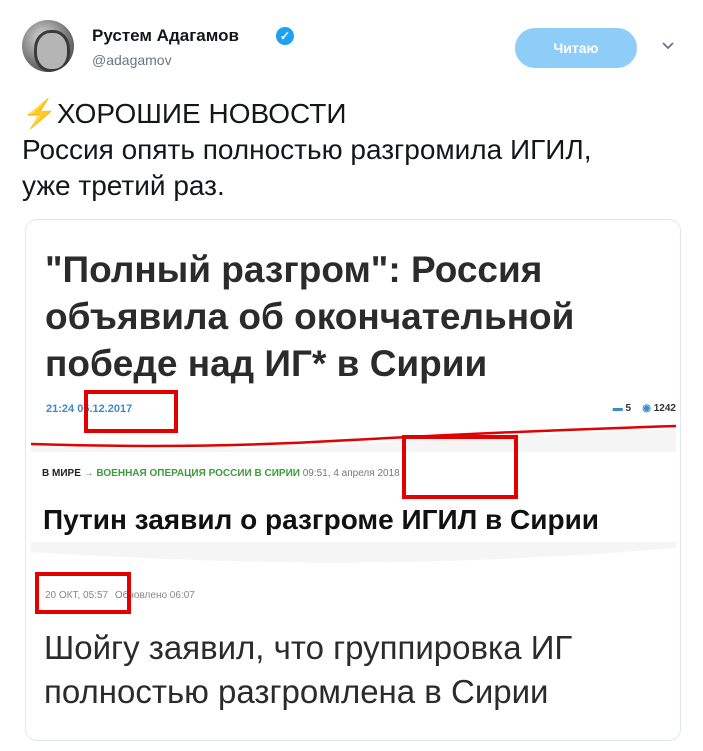 This screenshot has width=703, height=751. What do you see at coordinates (285, 36) in the screenshot?
I see `verified-badge-icon: ✓` at bounding box center [285, 36].